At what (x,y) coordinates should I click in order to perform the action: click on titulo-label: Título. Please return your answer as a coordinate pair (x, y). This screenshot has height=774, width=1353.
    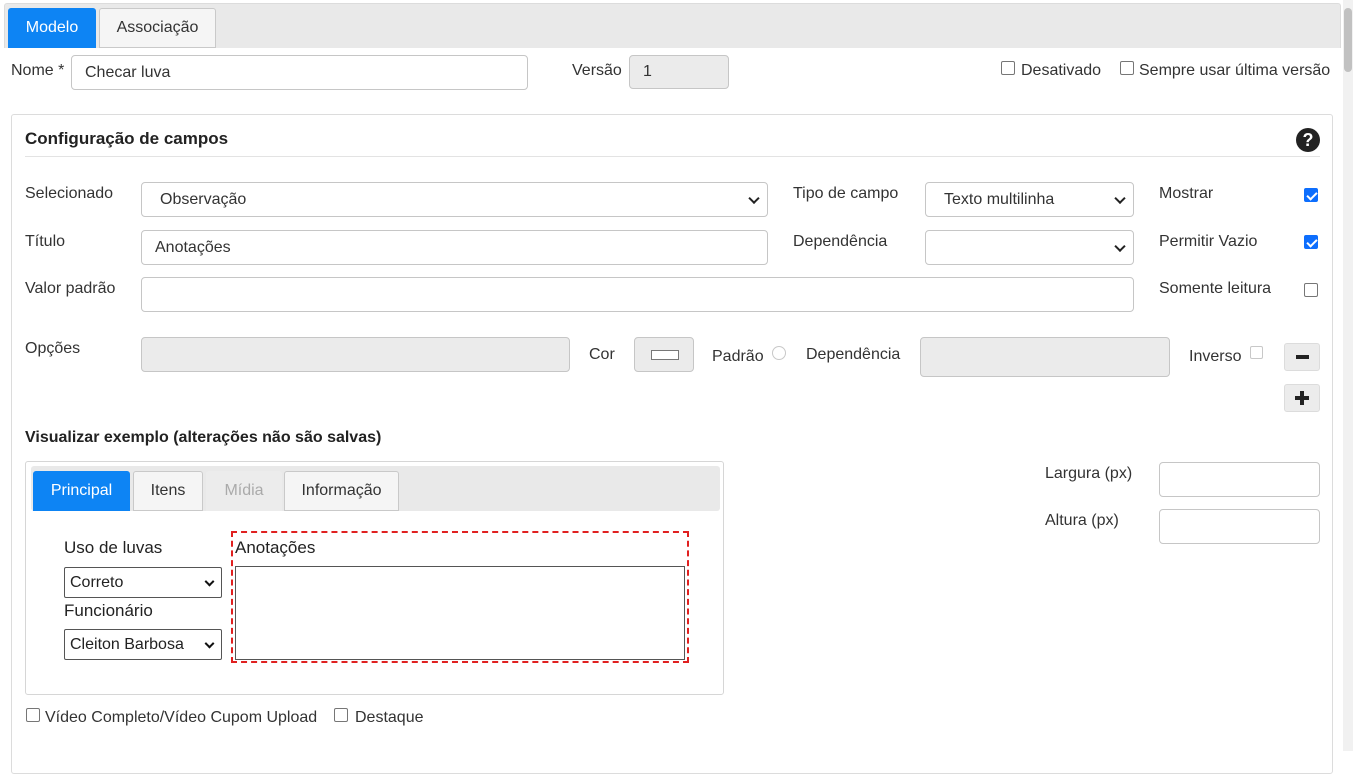
    Looking at the image, I should click on (45, 241).